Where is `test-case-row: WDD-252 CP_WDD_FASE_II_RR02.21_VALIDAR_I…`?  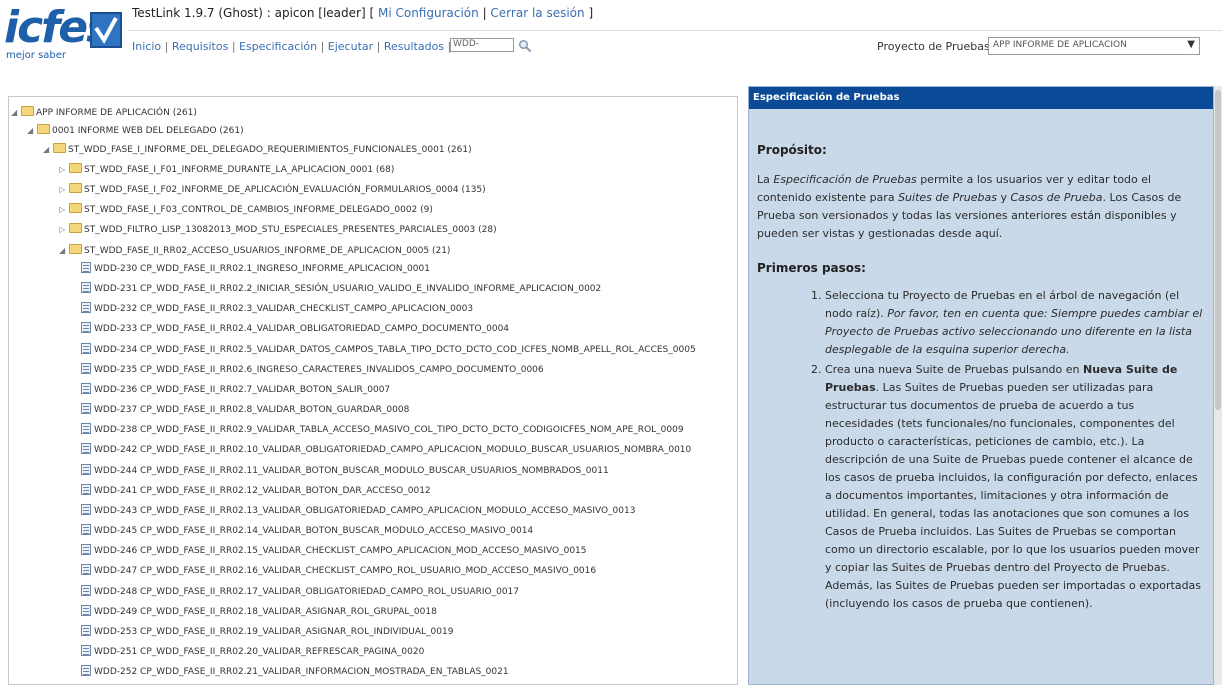
test-case-row: WDD-252 CP_WDD_FASE_II_RR02.21_VALIDAR_I… is located at coordinates (295, 672).